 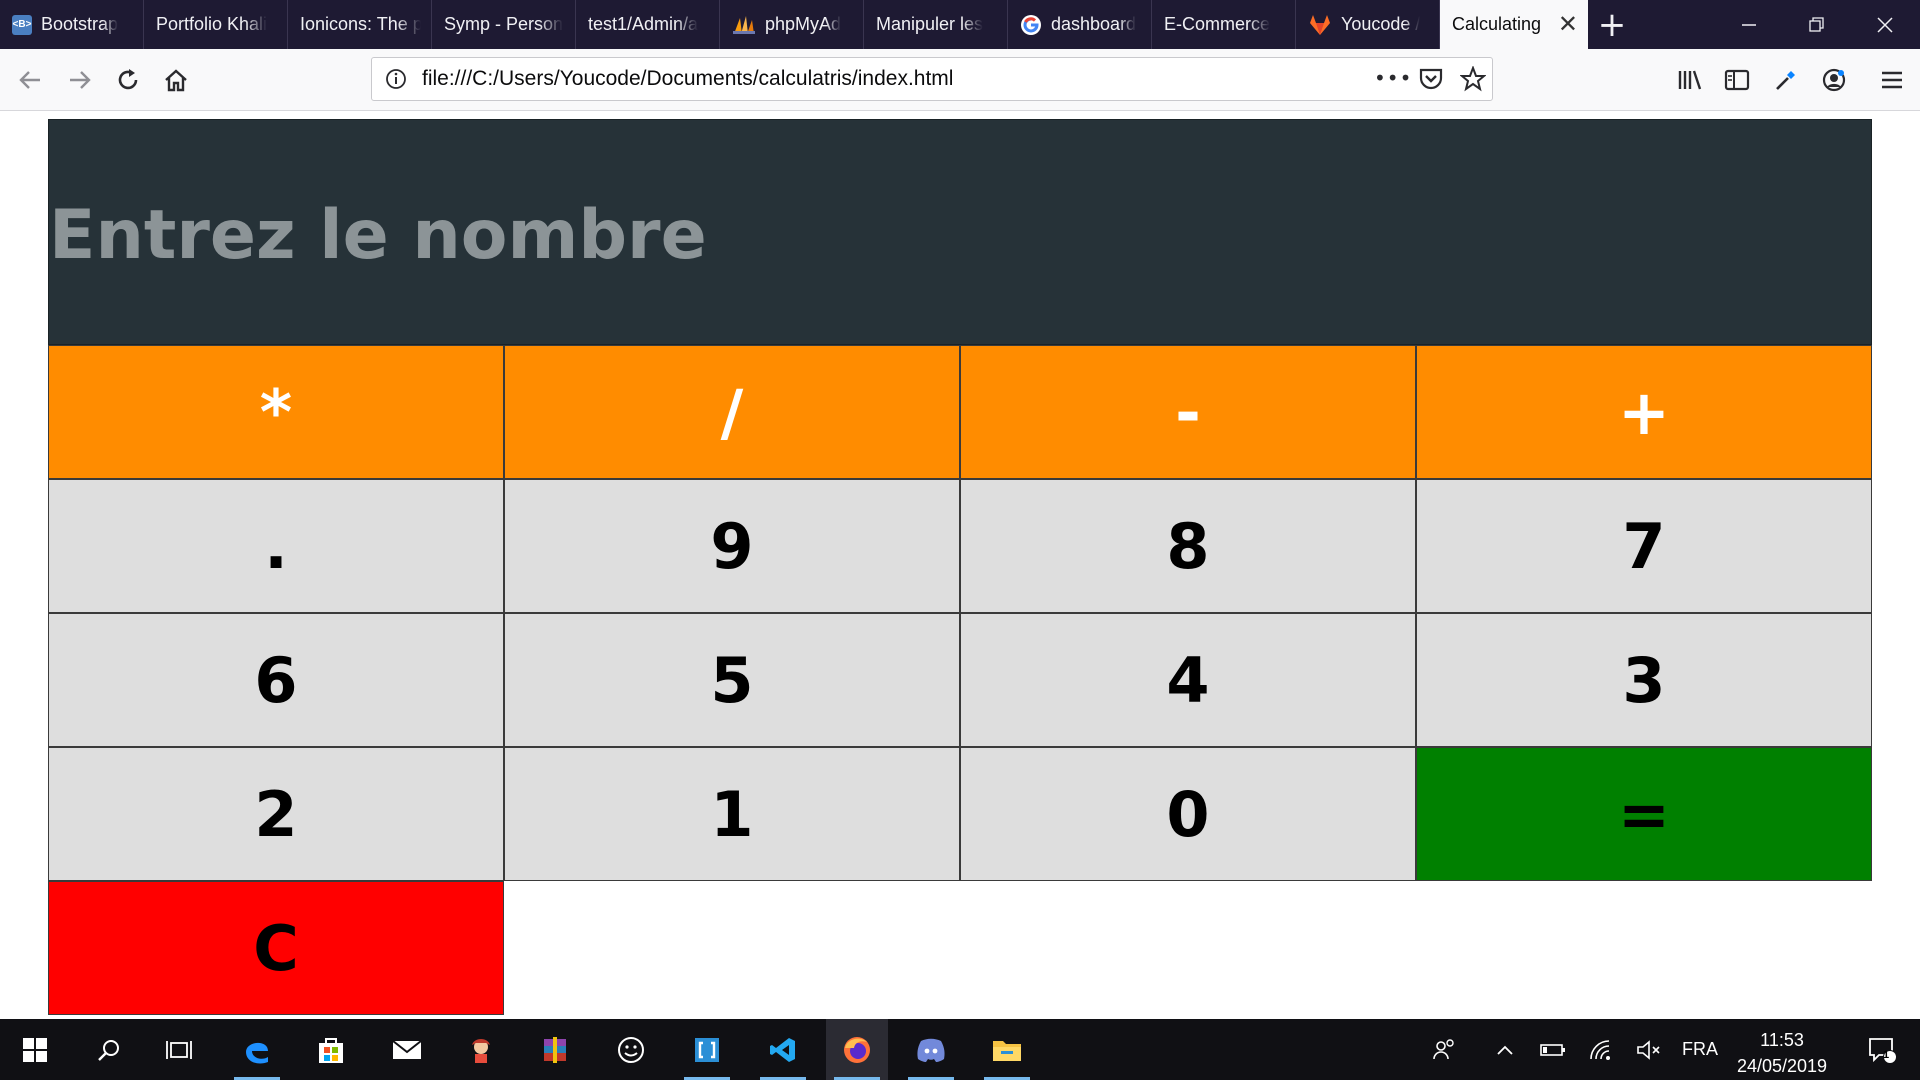 I want to click on gitlab-favicon-icon, so click(x=1320, y=25).